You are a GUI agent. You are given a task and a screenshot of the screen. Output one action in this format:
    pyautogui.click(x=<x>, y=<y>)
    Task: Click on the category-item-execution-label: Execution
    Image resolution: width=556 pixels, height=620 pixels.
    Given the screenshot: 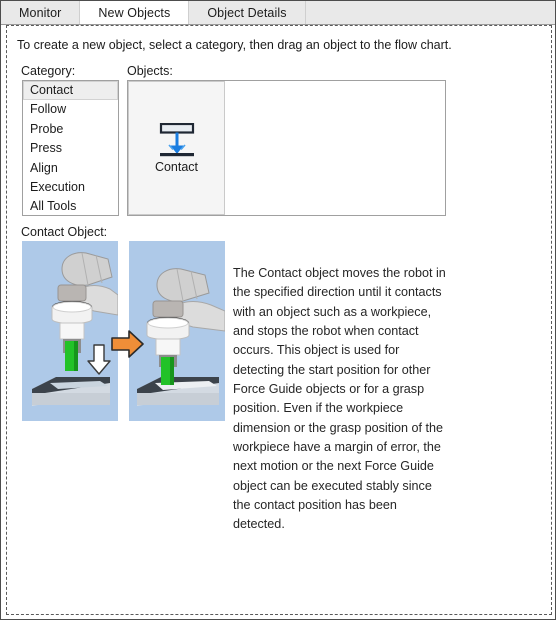 What is the action you would take?
    pyautogui.click(x=57, y=186)
    